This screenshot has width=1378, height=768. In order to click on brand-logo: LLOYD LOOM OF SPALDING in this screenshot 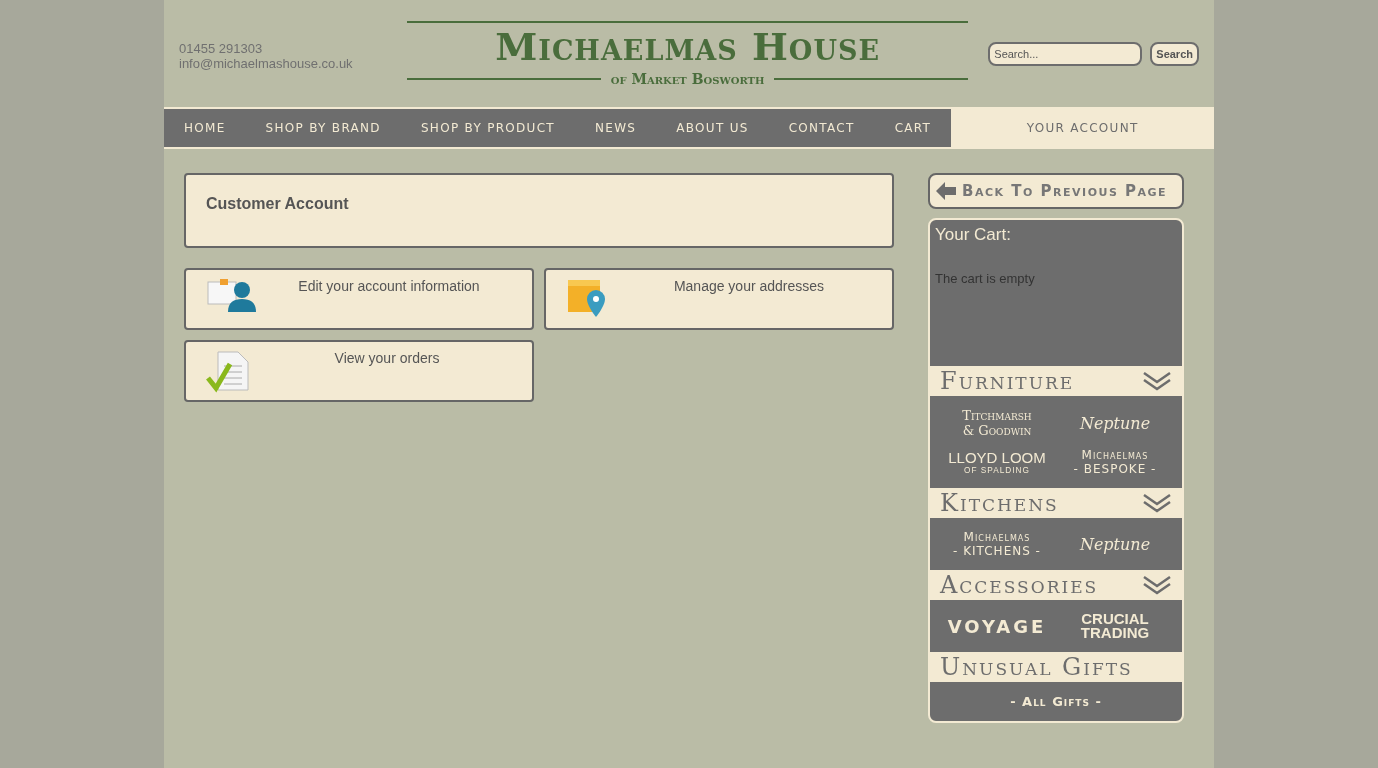, I will do `click(997, 462)`.